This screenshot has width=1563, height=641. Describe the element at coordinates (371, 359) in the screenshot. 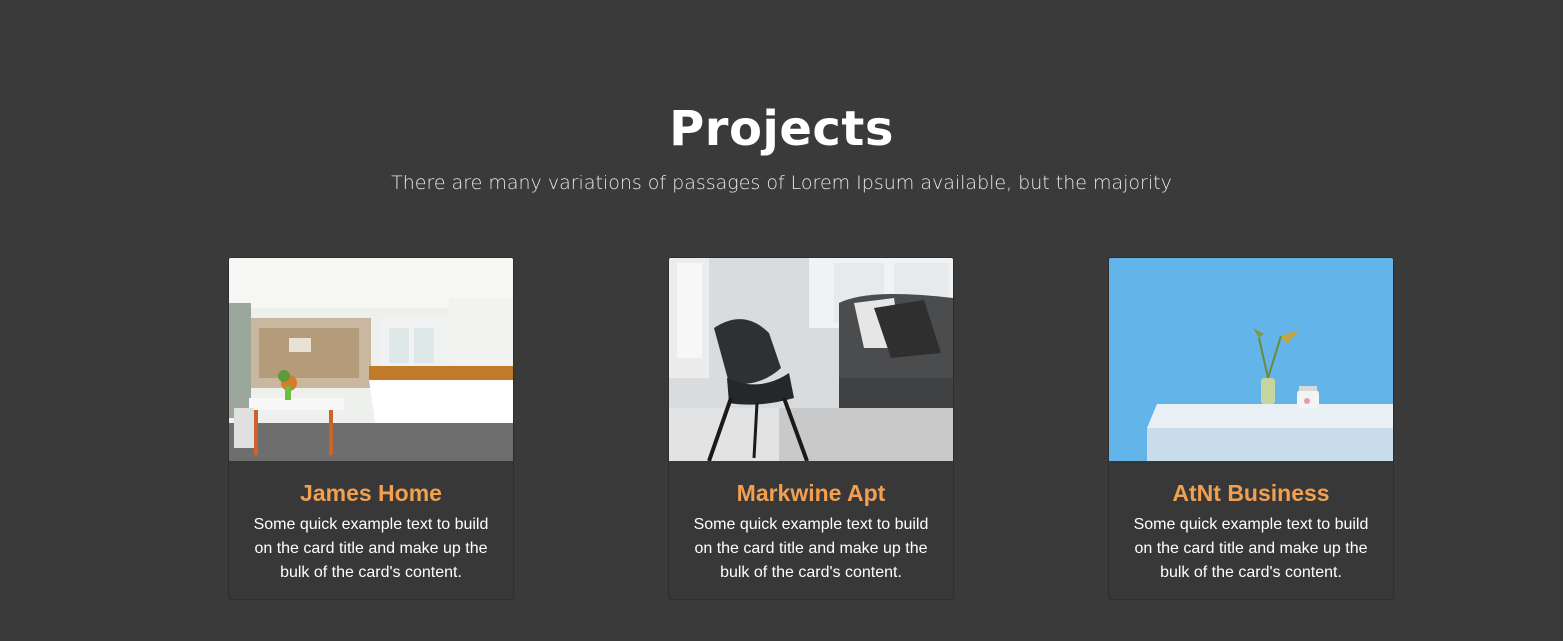

I see `kitchen-interior-photo` at that location.